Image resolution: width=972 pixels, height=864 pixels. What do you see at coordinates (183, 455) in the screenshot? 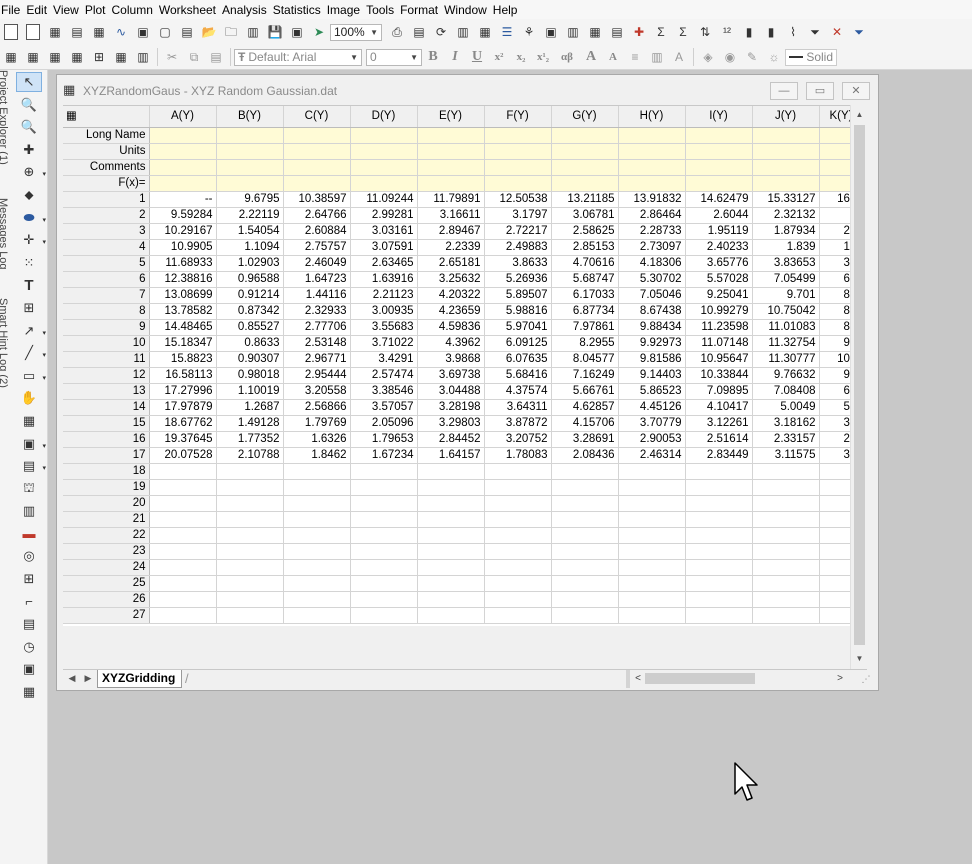
I see `data-cell: 20.07528` at bounding box center [183, 455].